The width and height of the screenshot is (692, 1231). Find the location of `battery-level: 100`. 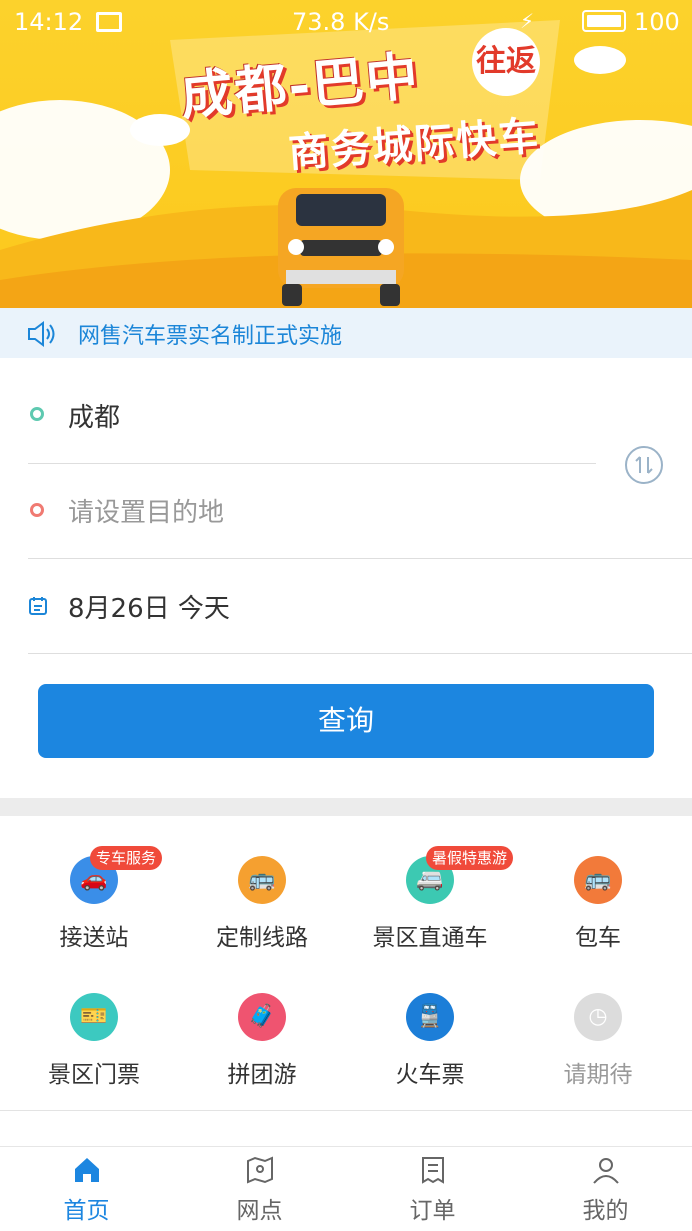

battery-level: 100 is located at coordinates (657, 22).